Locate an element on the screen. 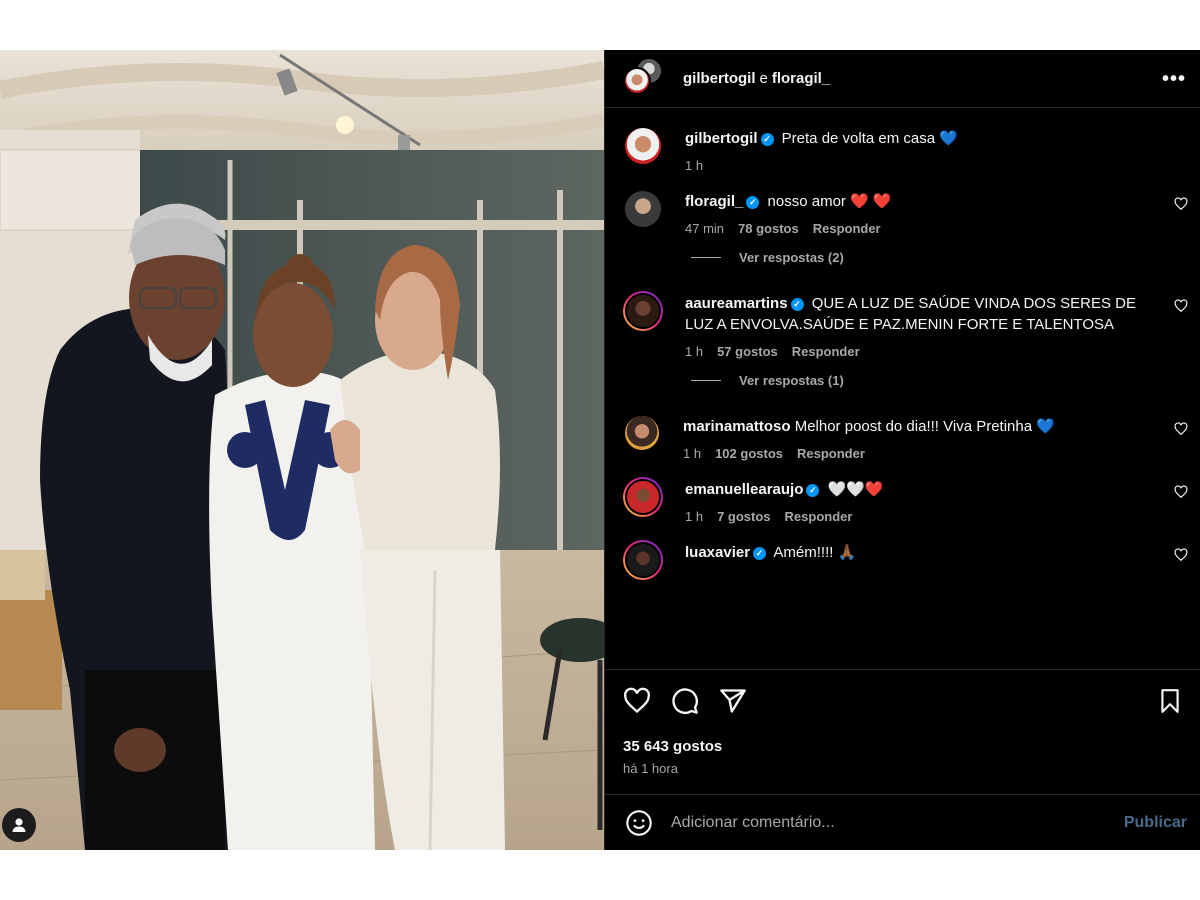 Image resolution: width=1200 pixels, height=900 pixels. coauthor-username: floragil_ is located at coordinates (801, 78).